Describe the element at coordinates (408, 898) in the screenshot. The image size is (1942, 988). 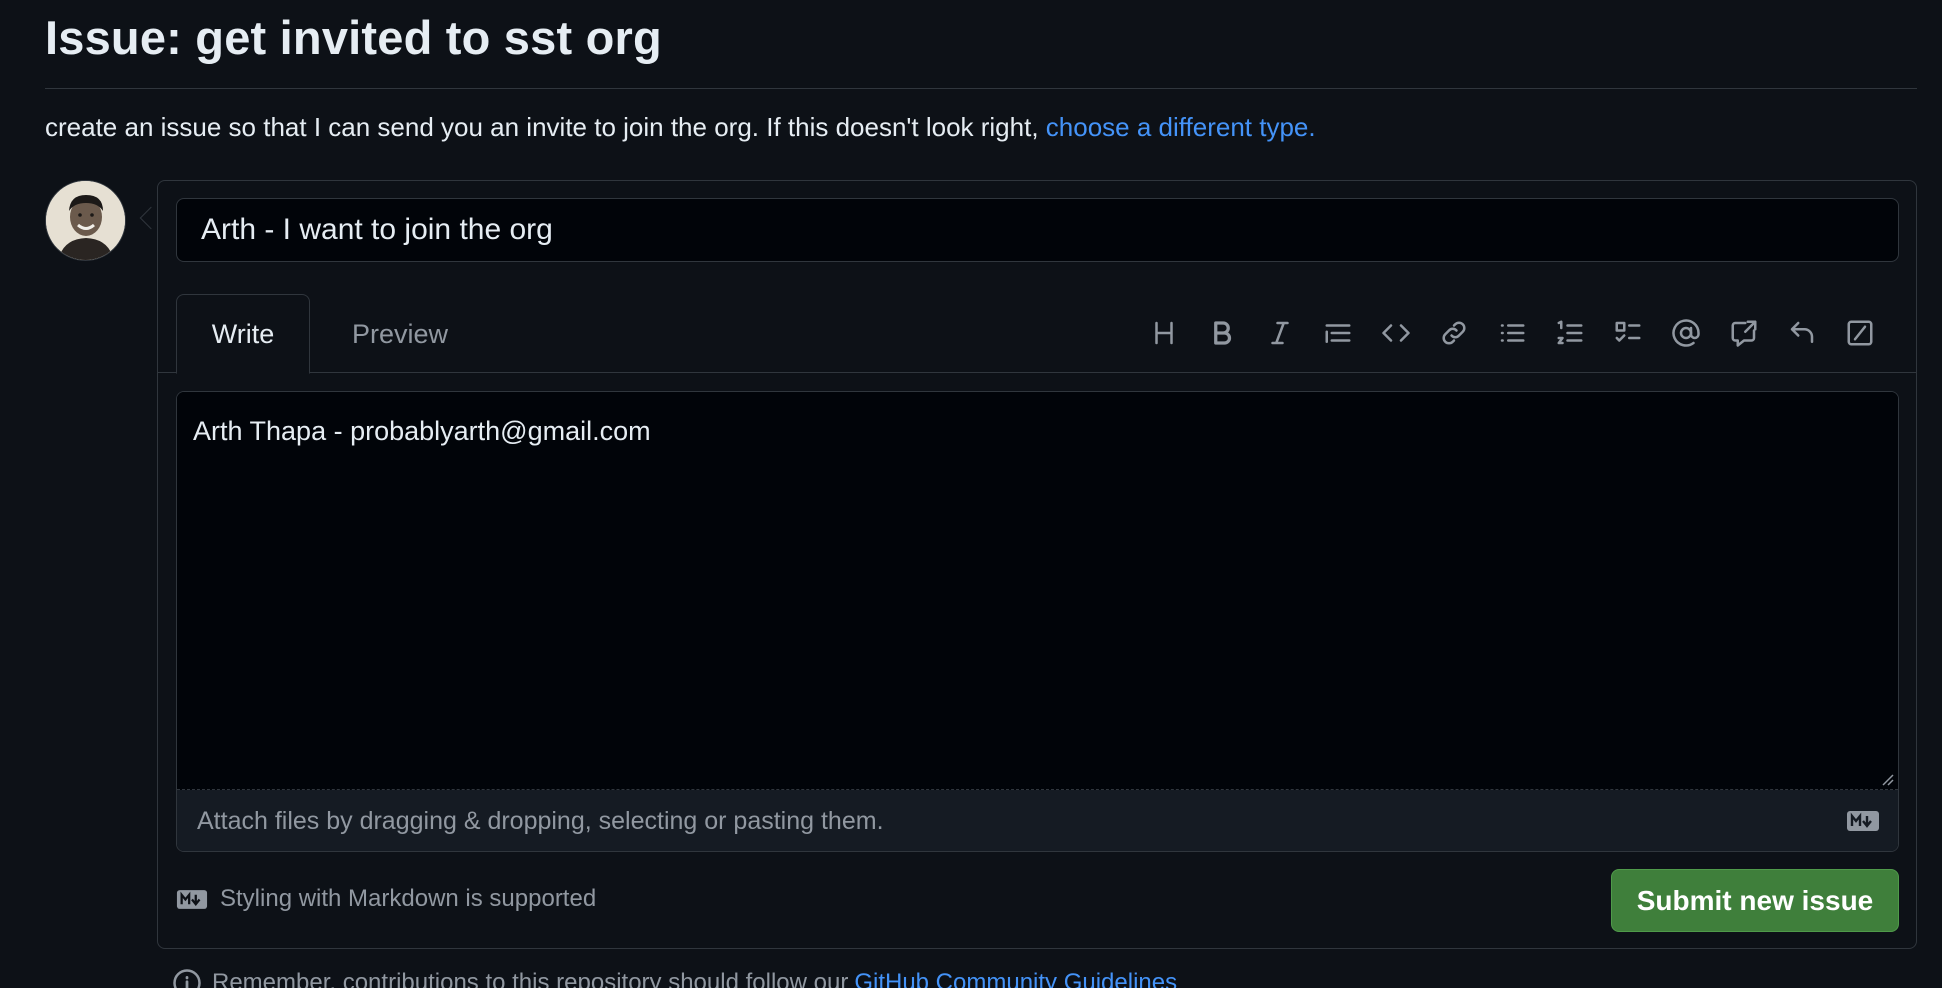
I see `markdown-note-text: Styling with Markdown is supported` at that location.